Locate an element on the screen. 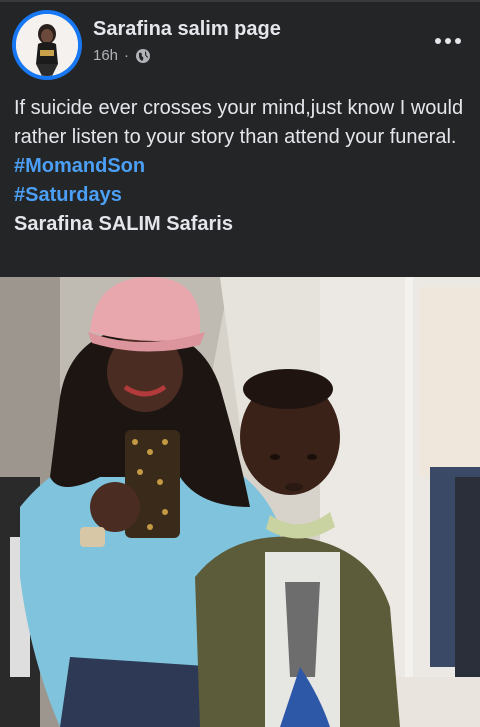 This screenshot has width=480, height=727. post-tagline: Sarafina SALIM Safaris is located at coordinates (123, 224).